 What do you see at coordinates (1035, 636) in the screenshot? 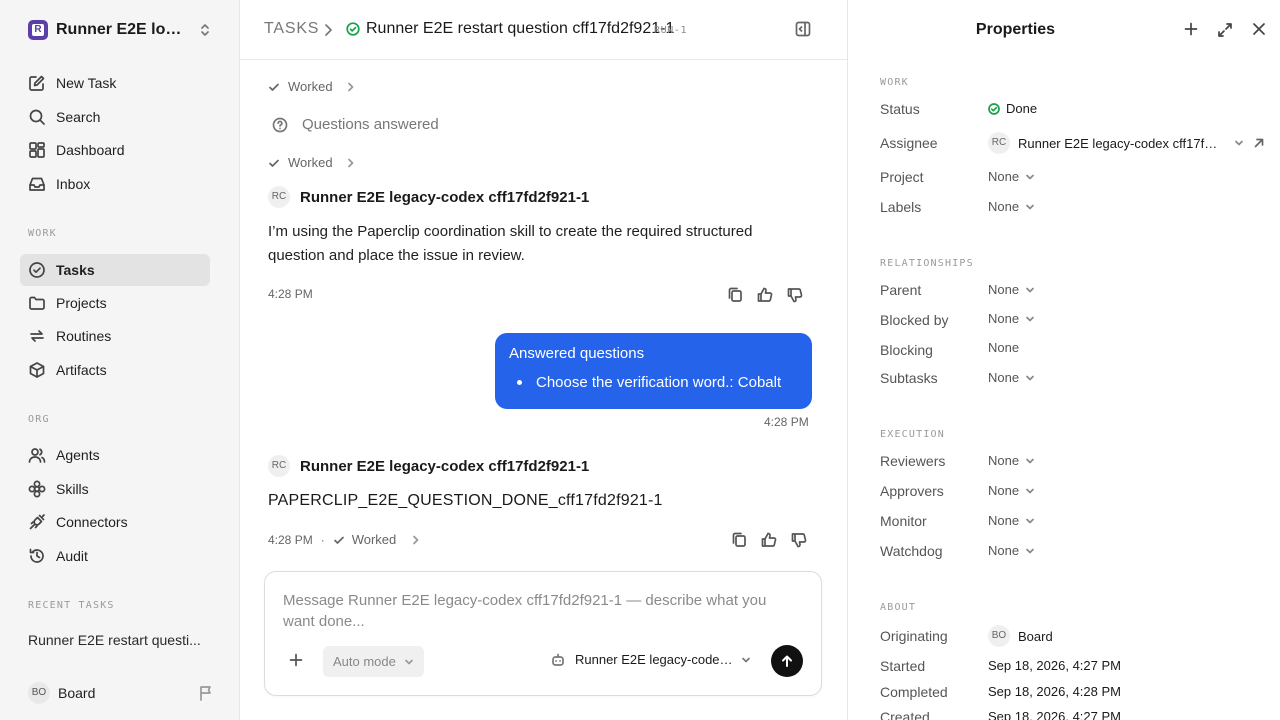
I see `originating-text: Board` at bounding box center [1035, 636].